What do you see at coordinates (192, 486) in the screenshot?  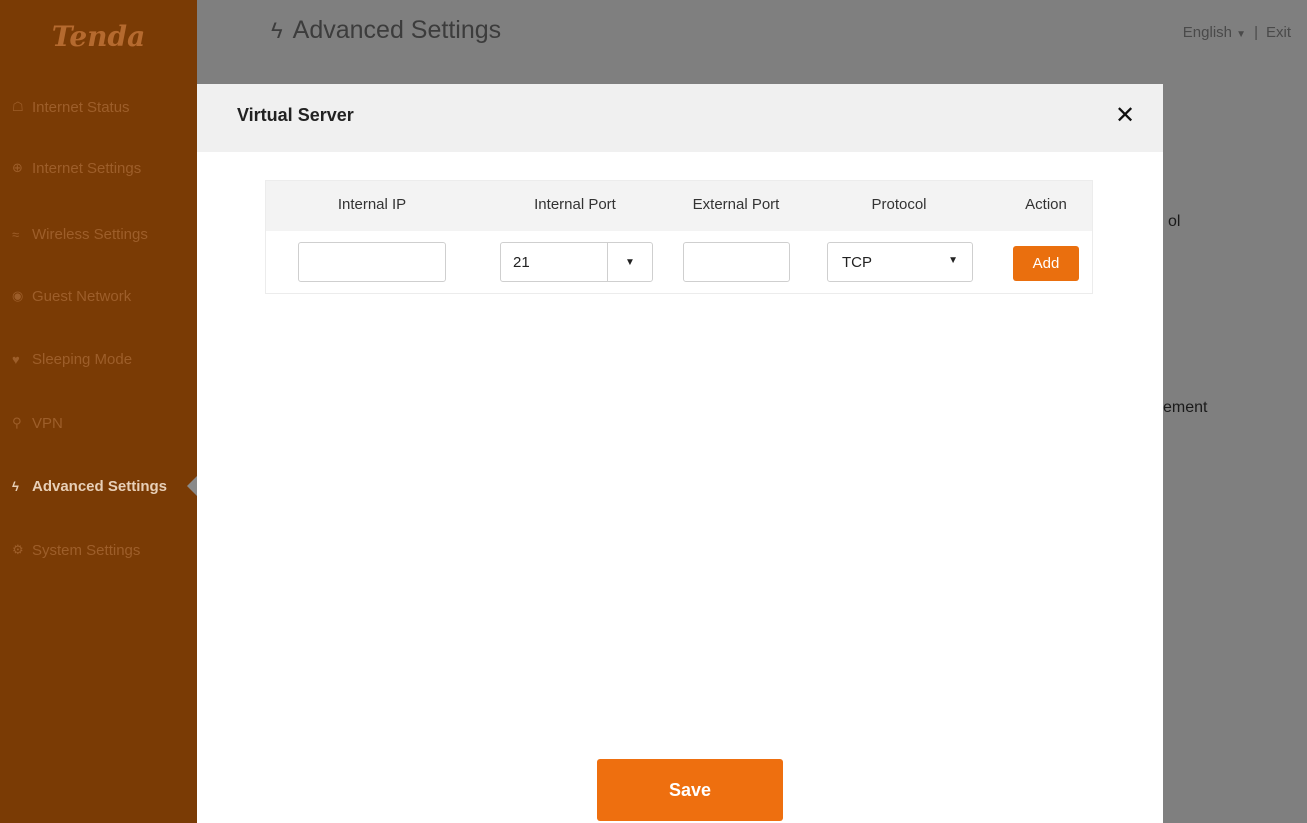 I see `active-nav-pointer` at bounding box center [192, 486].